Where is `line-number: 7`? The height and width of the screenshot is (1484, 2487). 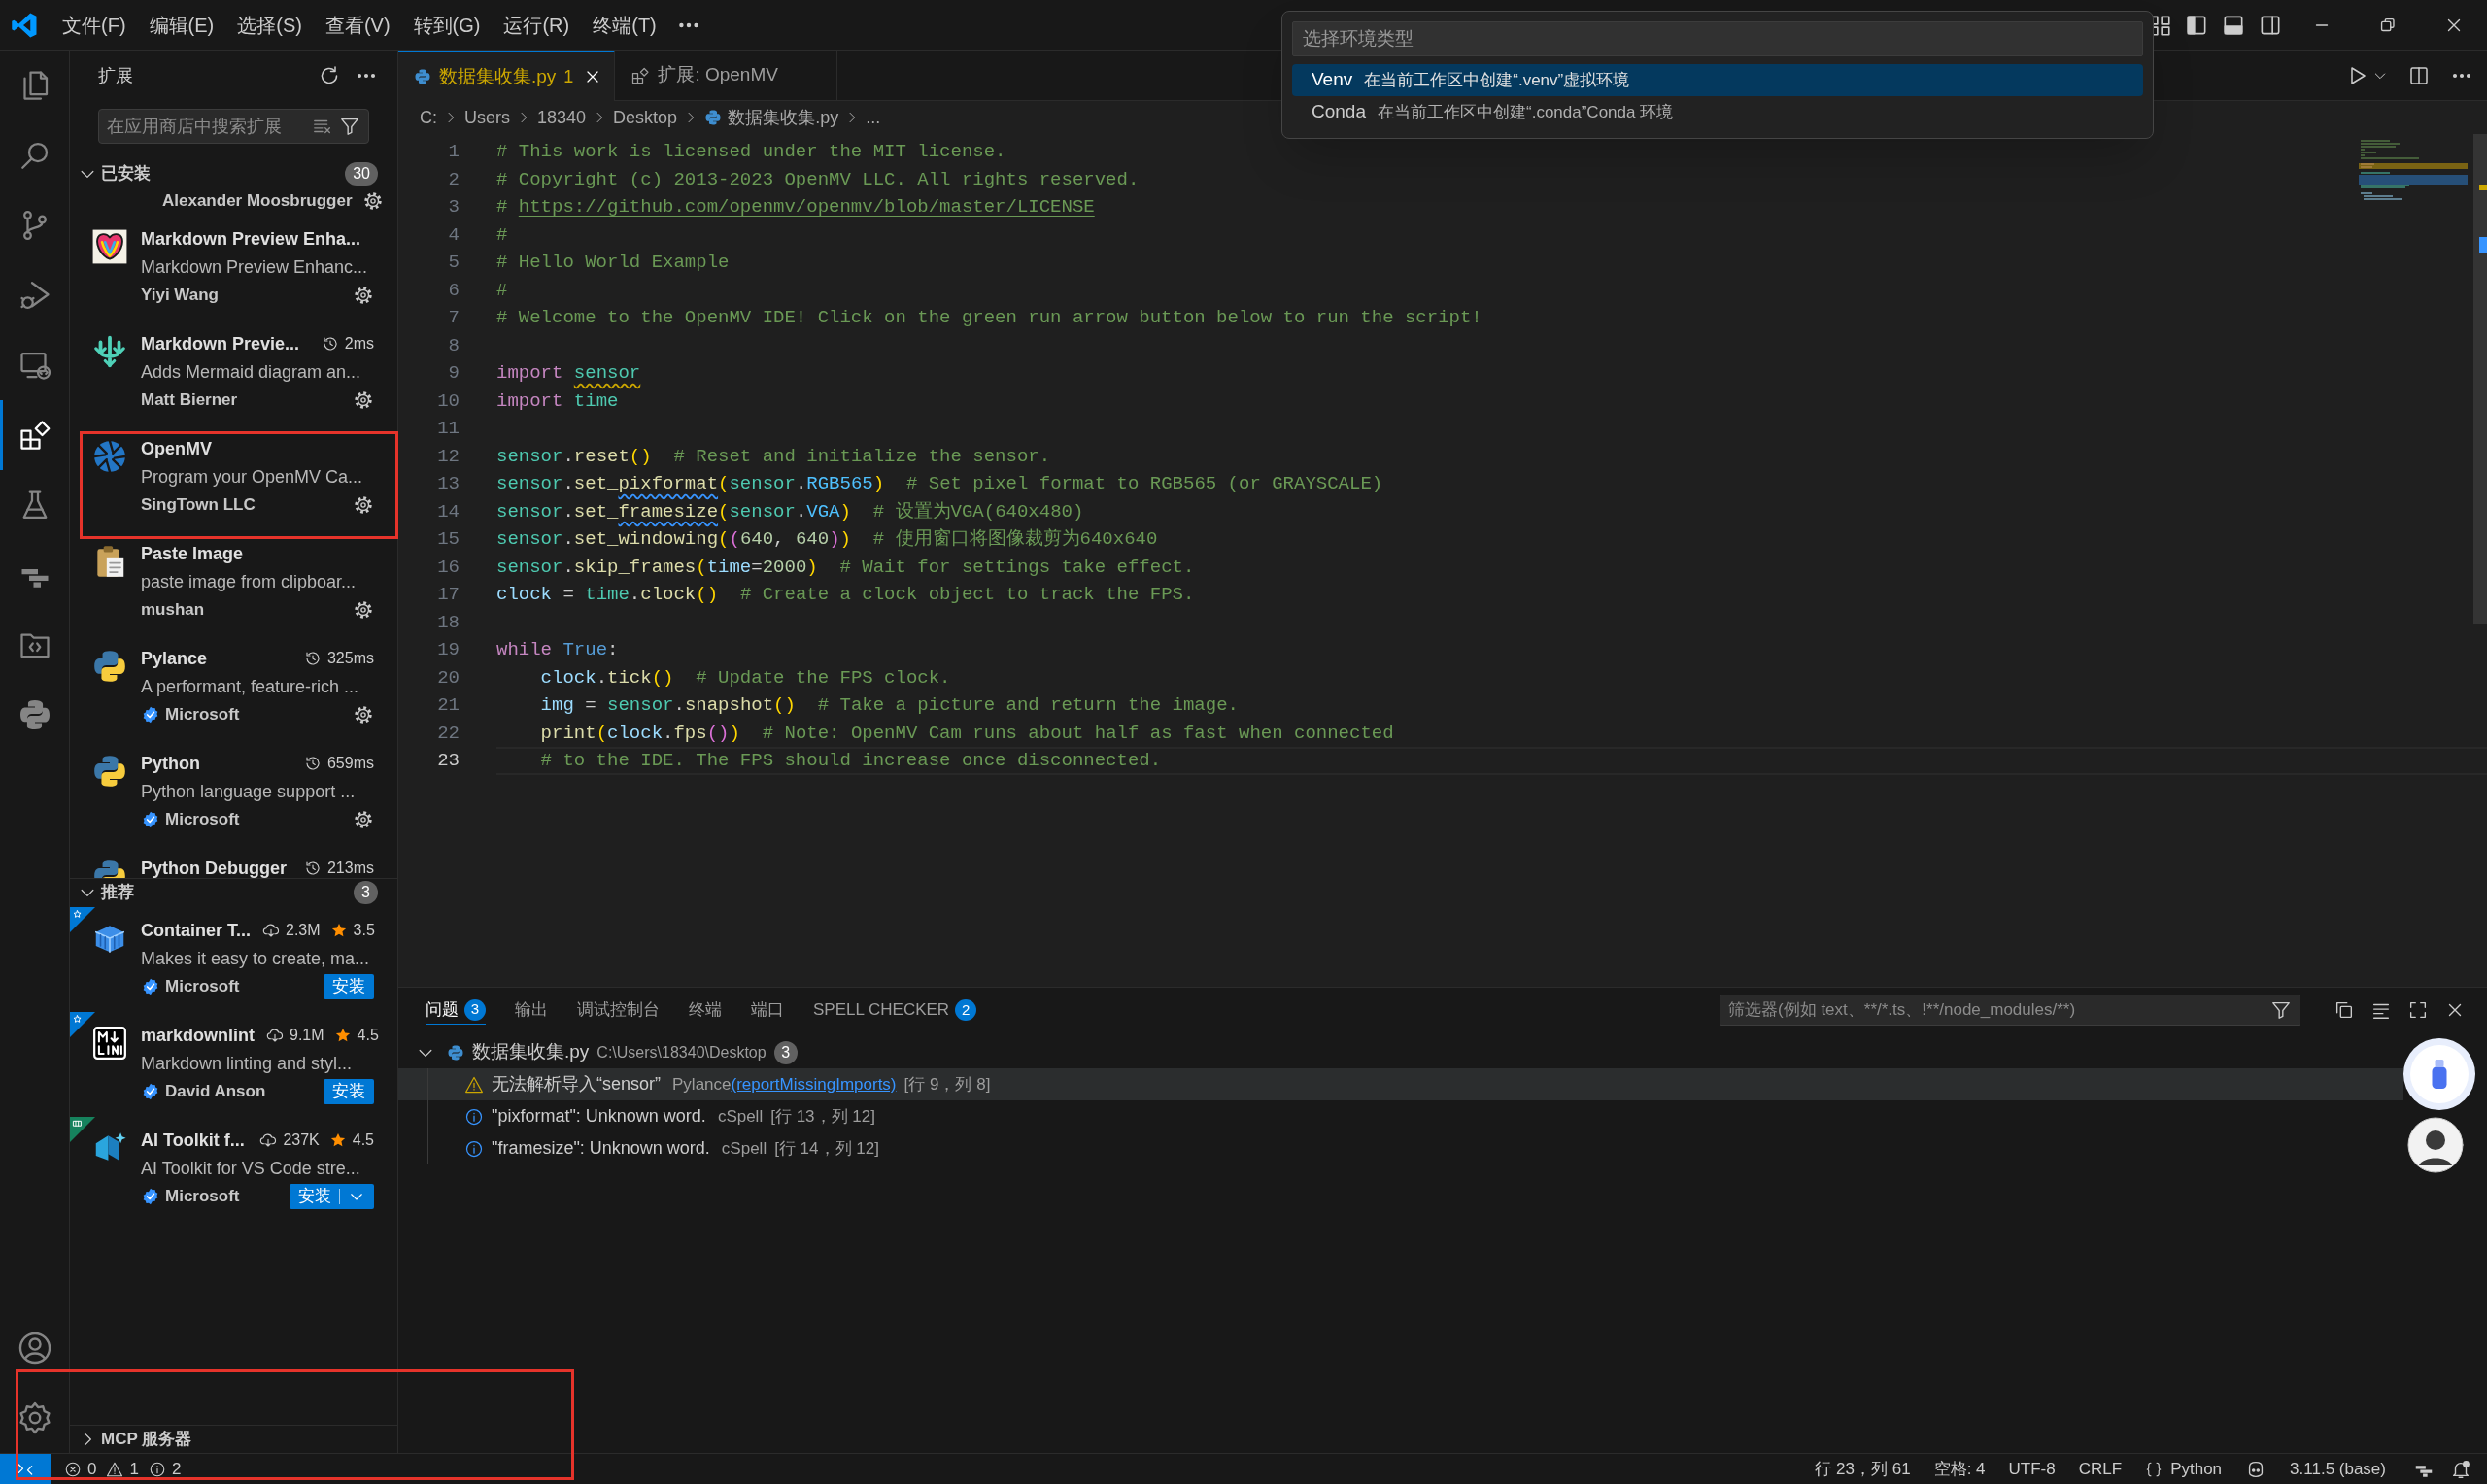
line-number: 7 is located at coordinates (453, 318).